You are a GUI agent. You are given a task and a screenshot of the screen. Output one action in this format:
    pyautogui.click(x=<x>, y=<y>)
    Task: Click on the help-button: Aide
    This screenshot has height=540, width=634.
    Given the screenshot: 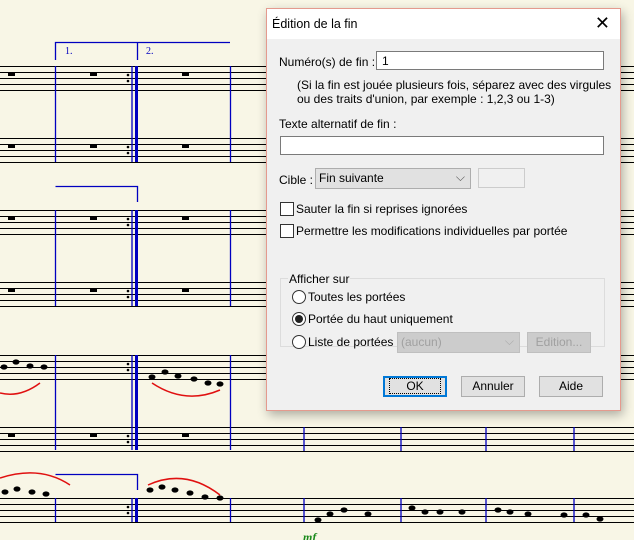 What is the action you would take?
    pyautogui.click(x=571, y=386)
    